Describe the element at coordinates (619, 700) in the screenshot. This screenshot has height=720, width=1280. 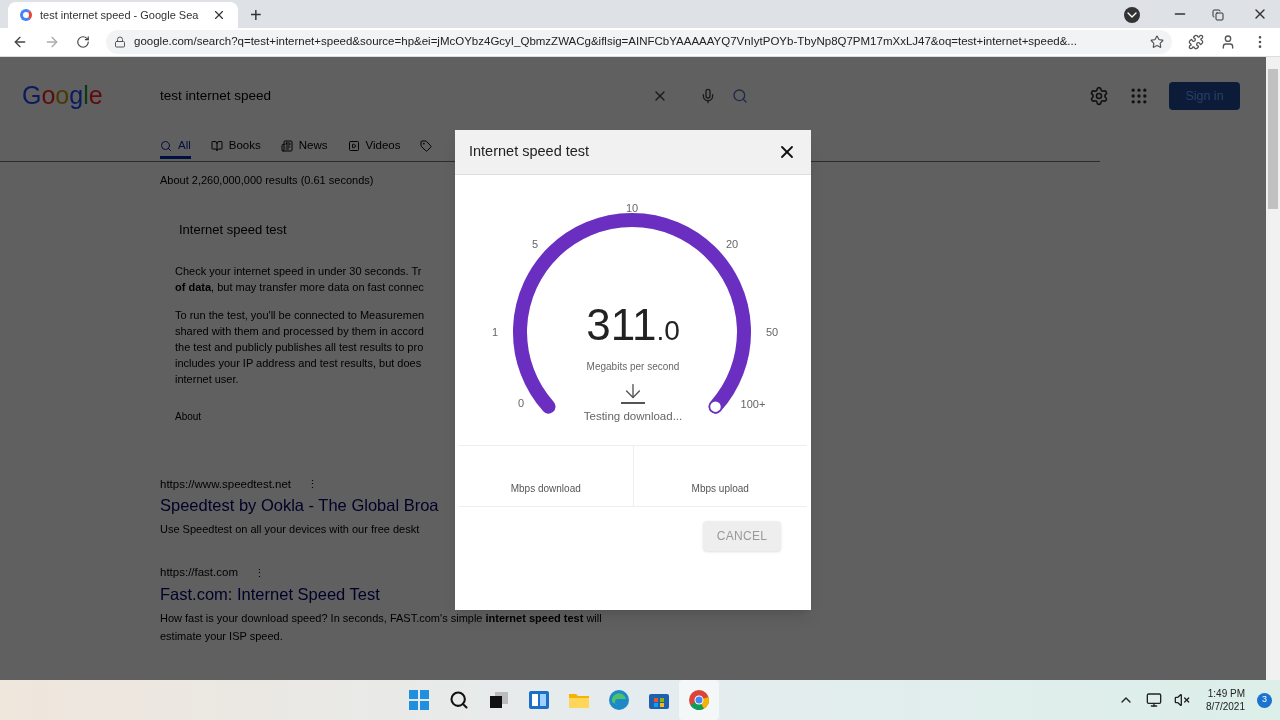
I see `browser-button` at that location.